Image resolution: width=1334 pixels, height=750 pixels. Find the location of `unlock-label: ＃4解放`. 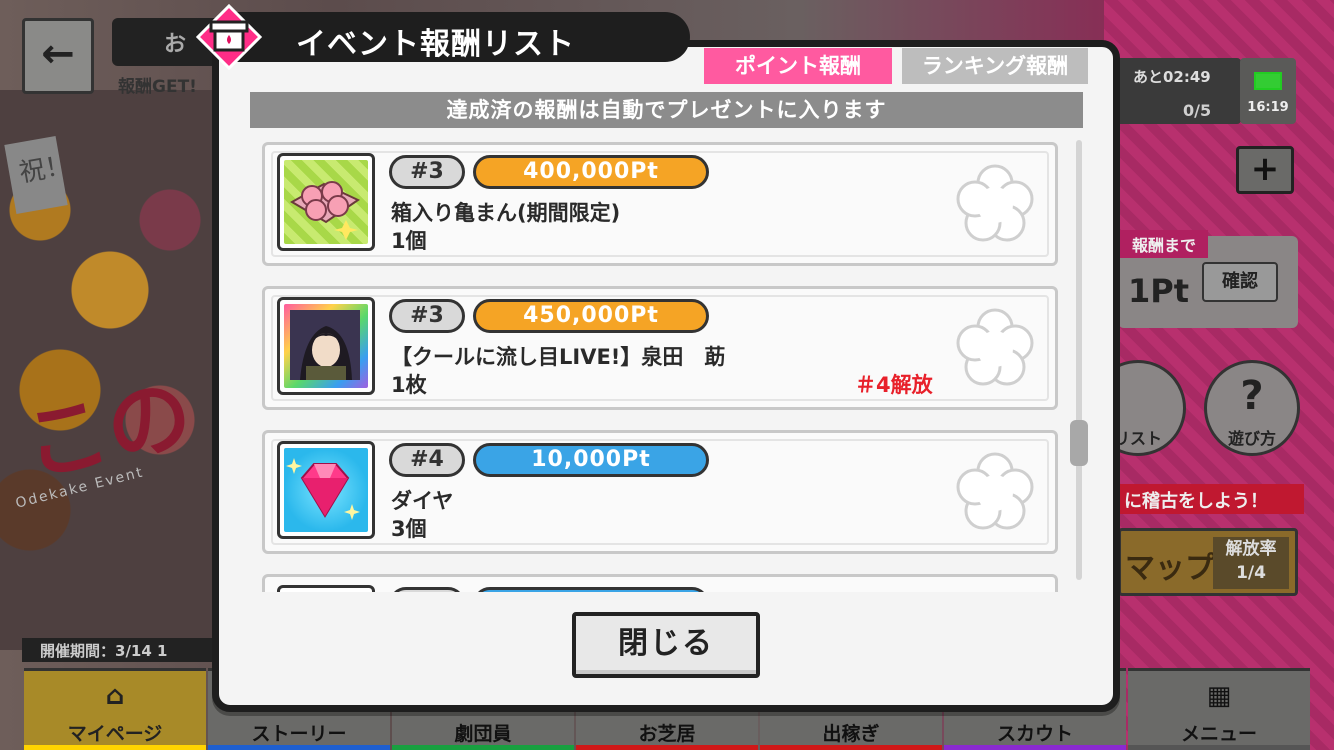

unlock-label: ＃4解放 is located at coordinates (894, 385).